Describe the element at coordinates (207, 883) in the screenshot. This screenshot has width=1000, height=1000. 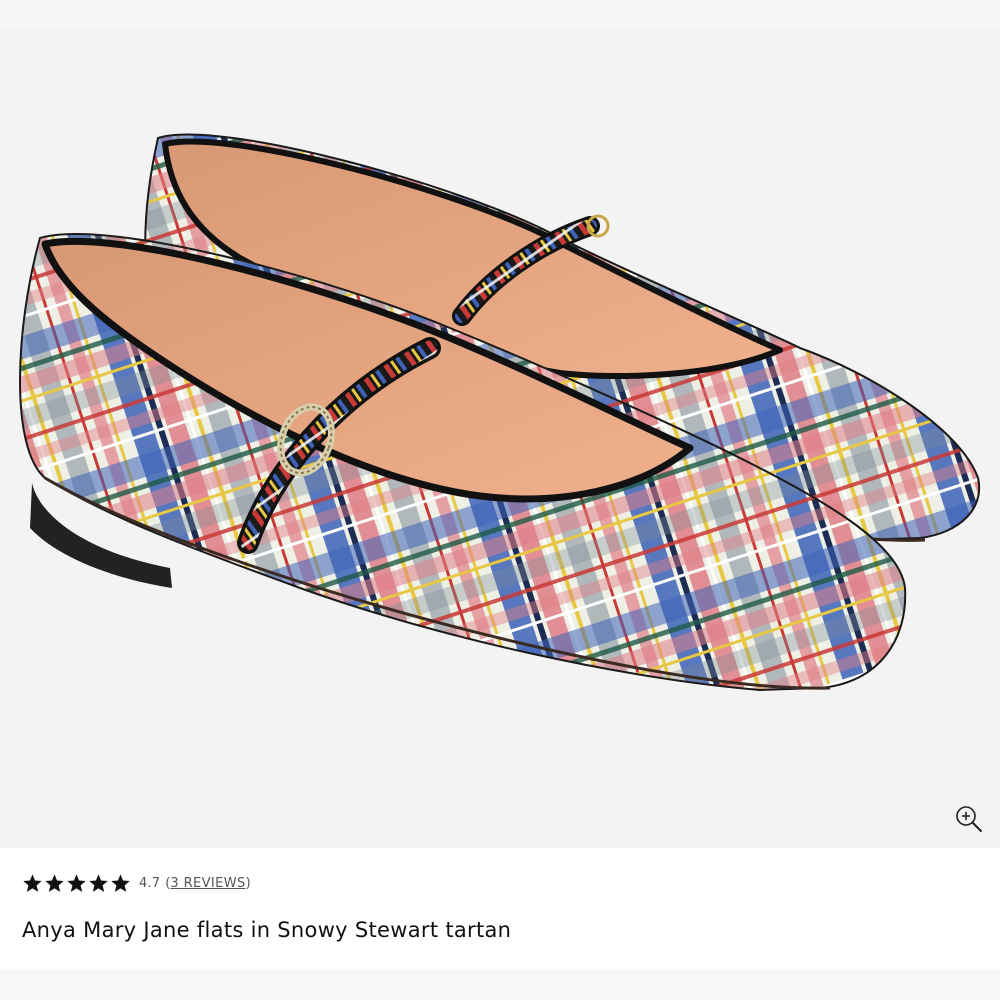
I see `reviews-link: 3 REVIEWS` at that location.